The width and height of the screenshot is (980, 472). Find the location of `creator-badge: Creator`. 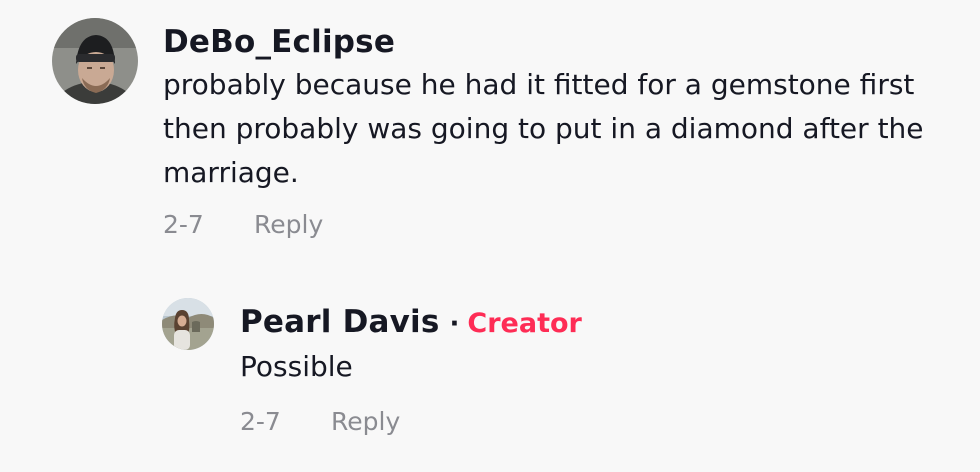

creator-badge: Creator is located at coordinates (524, 323).